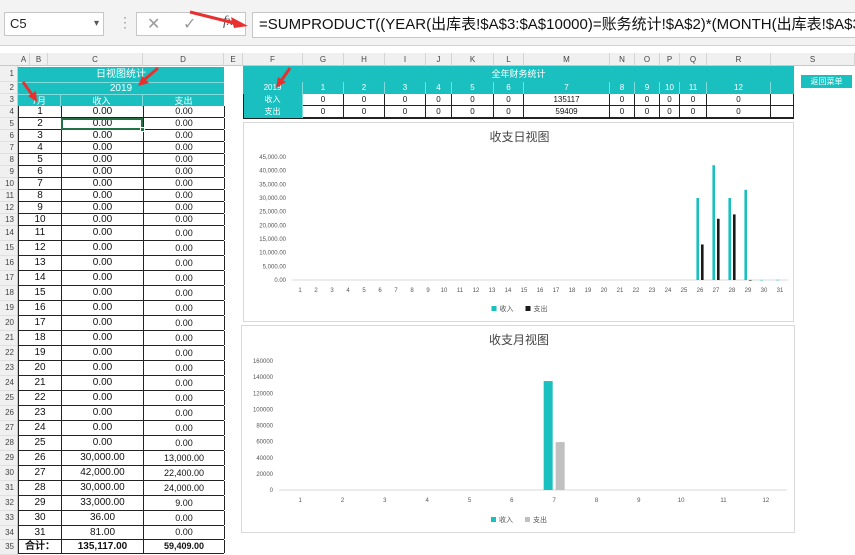 The image size is (855, 555). What do you see at coordinates (439, 59) in the screenshot?
I see `column-header-j: J` at bounding box center [439, 59].